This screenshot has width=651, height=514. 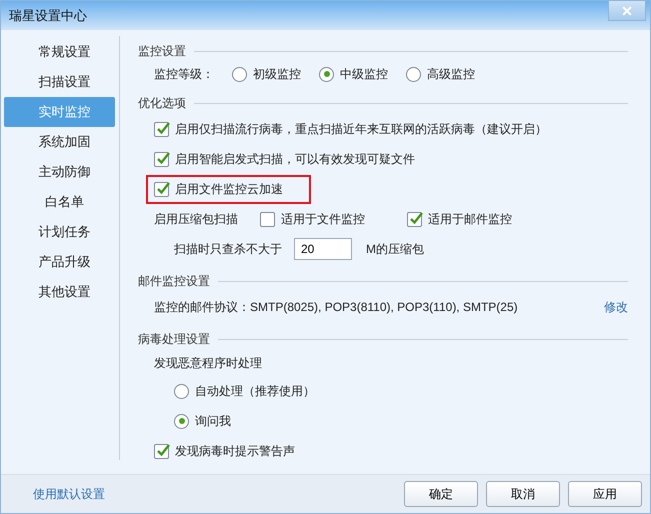 I want to click on checkbox-label: 适用于邮件监控, so click(x=470, y=219).